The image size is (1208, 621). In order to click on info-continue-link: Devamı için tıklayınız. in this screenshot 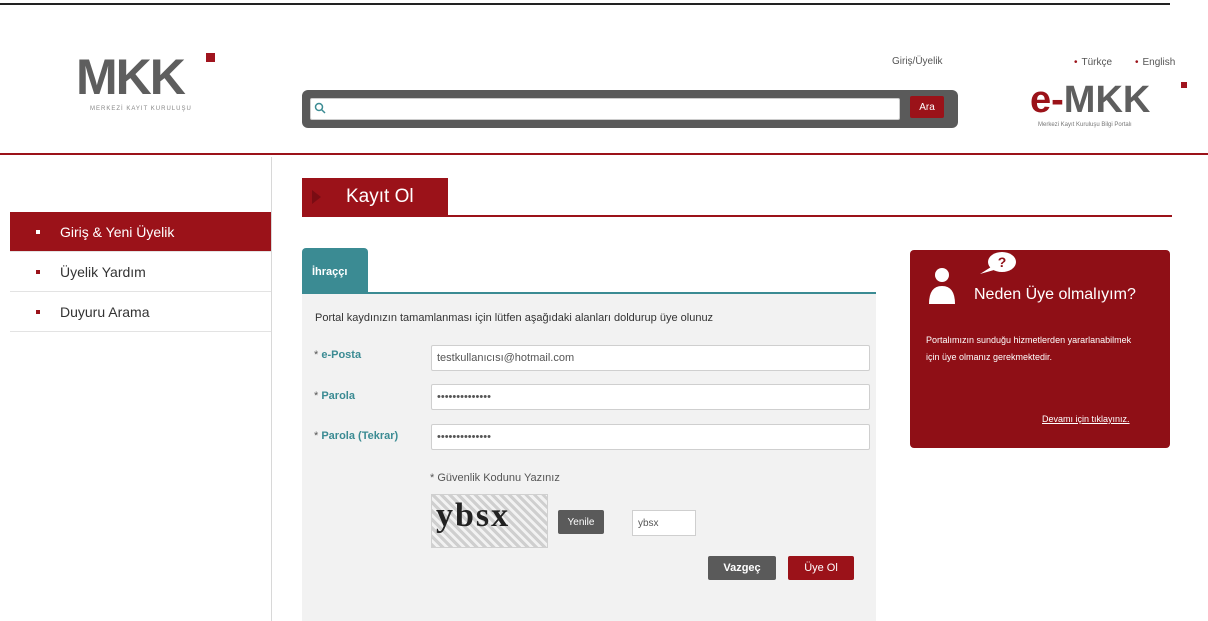, I will do `click(1086, 419)`.